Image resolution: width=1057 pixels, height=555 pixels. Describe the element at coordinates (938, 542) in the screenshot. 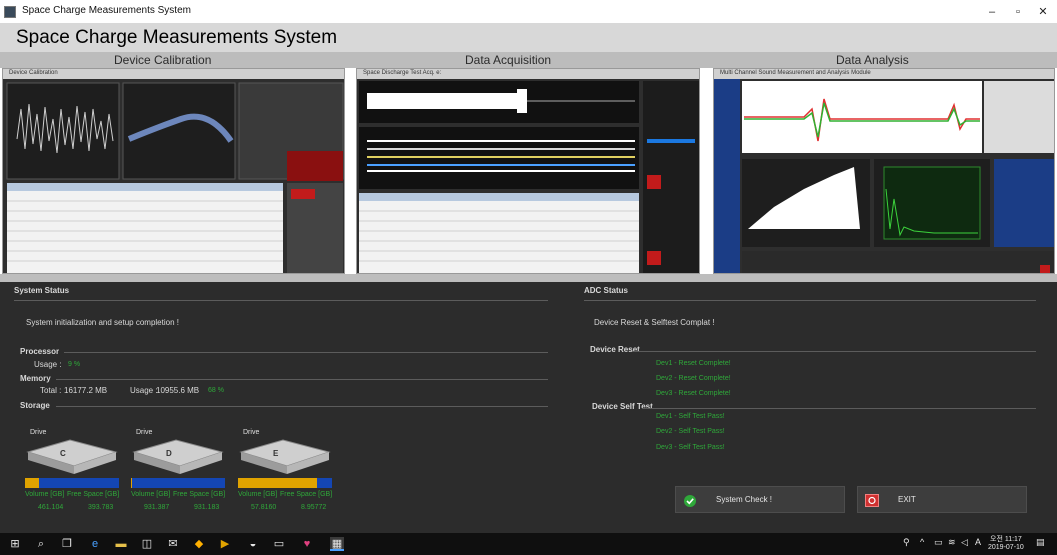

I see `tray-network-icon: ▭` at that location.